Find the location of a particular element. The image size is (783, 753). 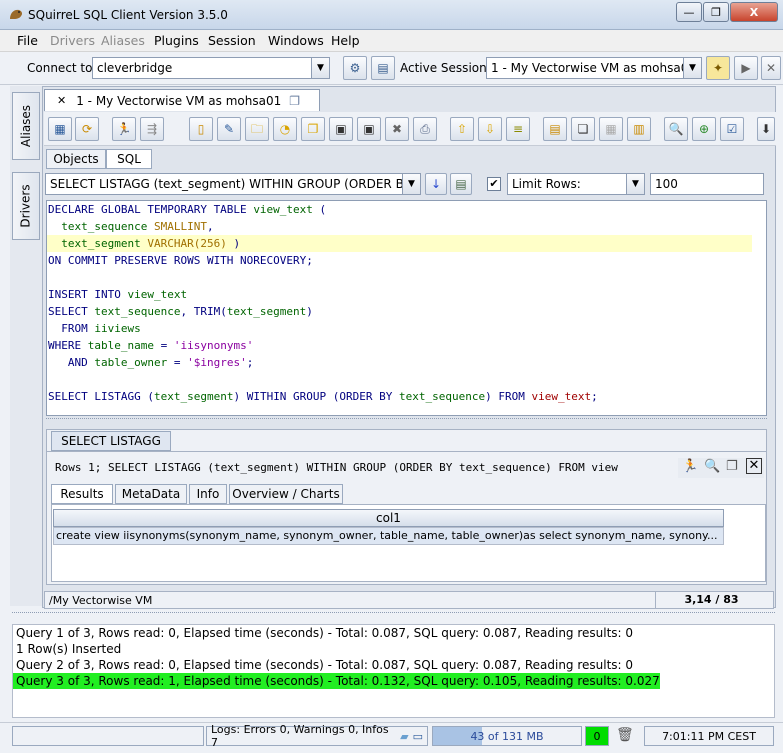

code-line: text_segment VARCHAR(256) ) is located at coordinates (322, 243).